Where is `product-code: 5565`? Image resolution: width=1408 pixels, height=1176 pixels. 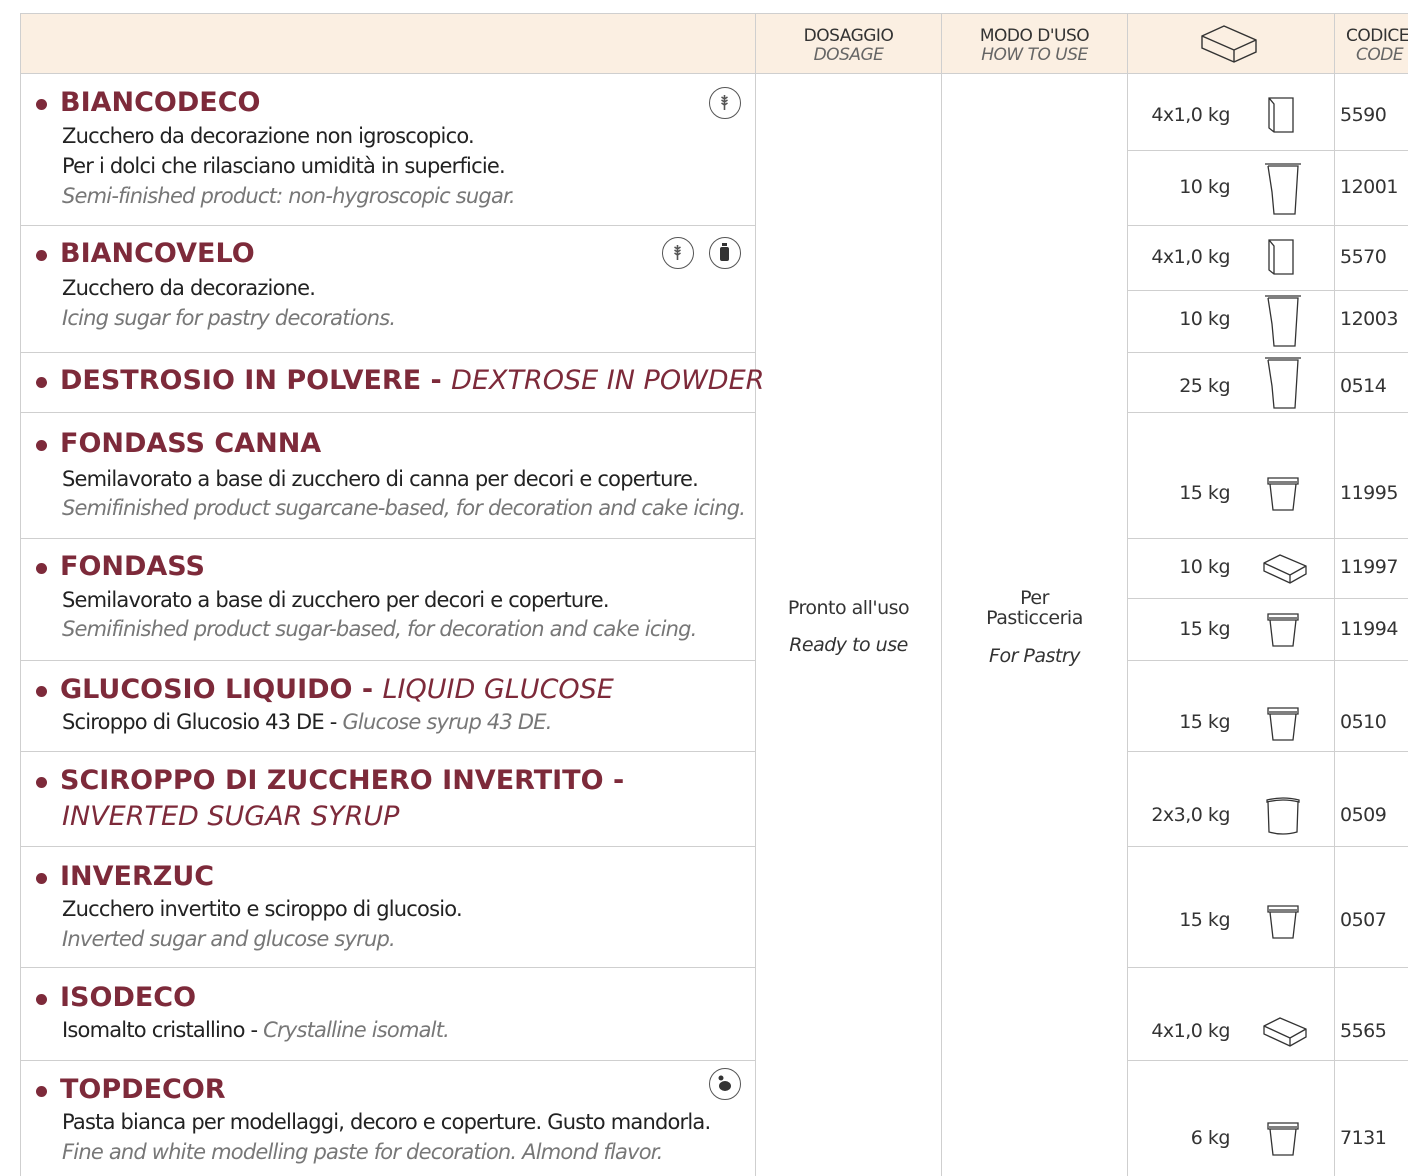
product-code: 5565 is located at coordinates (1363, 1031).